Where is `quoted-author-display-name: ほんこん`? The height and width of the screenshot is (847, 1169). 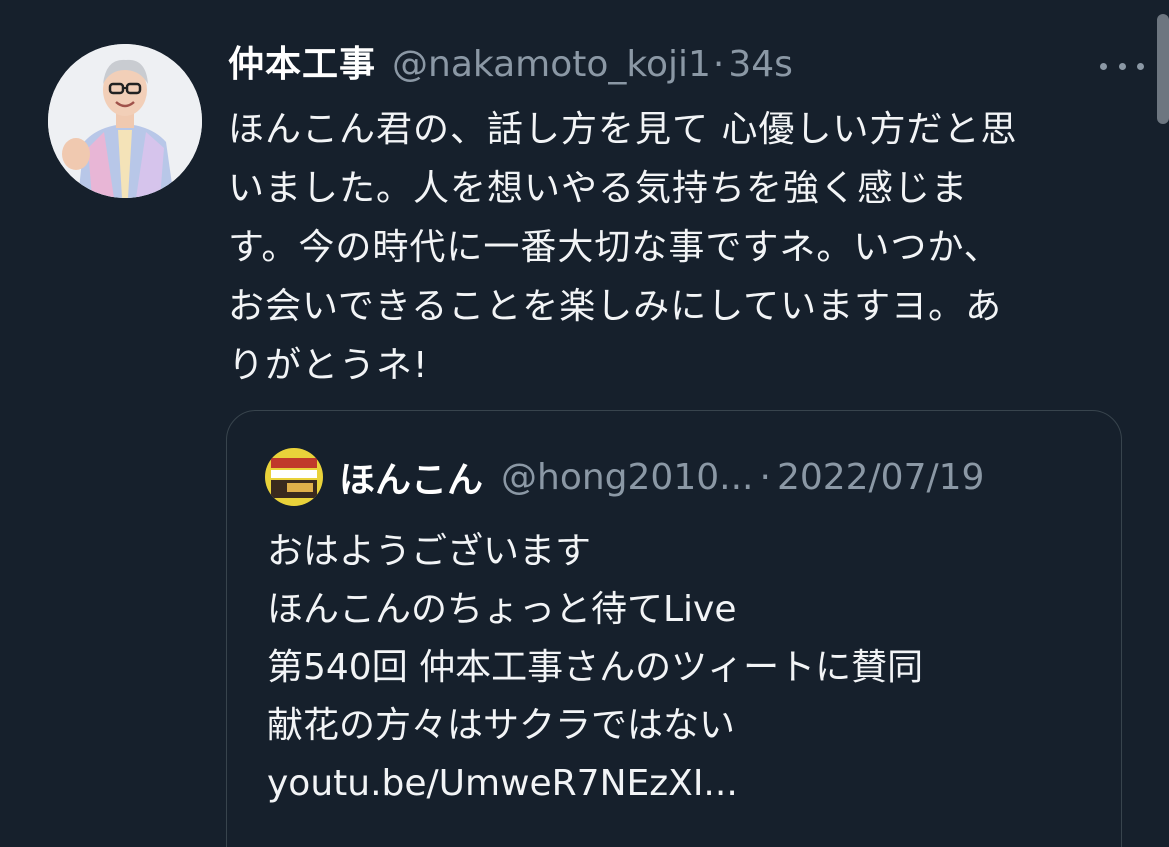 quoted-author-display-name: ほんこん is located at coordinates (411, 480).